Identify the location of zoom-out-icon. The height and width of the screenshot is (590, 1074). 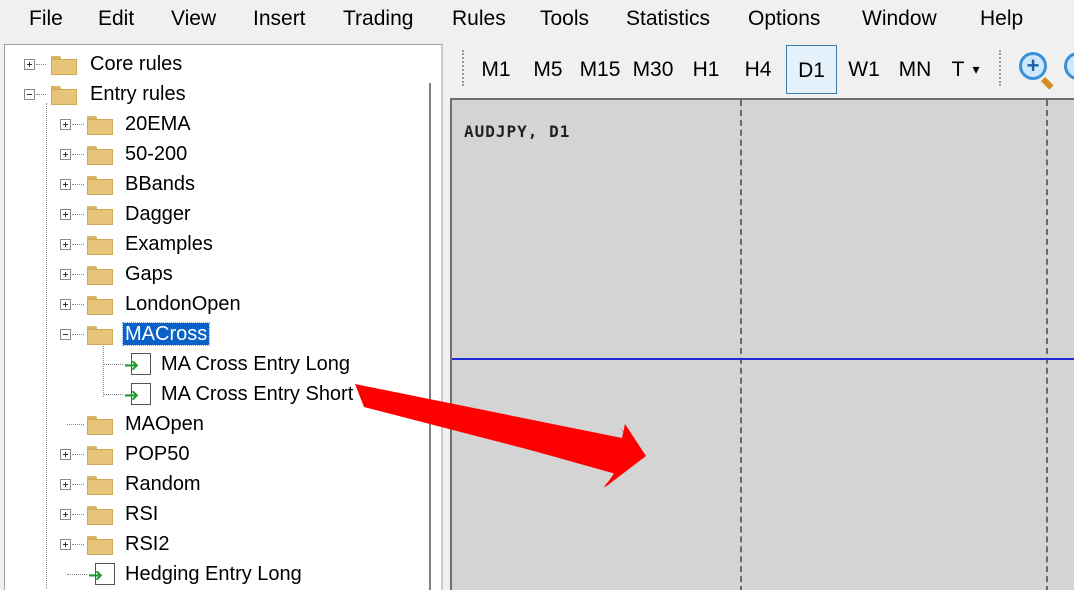
(1069, 70).